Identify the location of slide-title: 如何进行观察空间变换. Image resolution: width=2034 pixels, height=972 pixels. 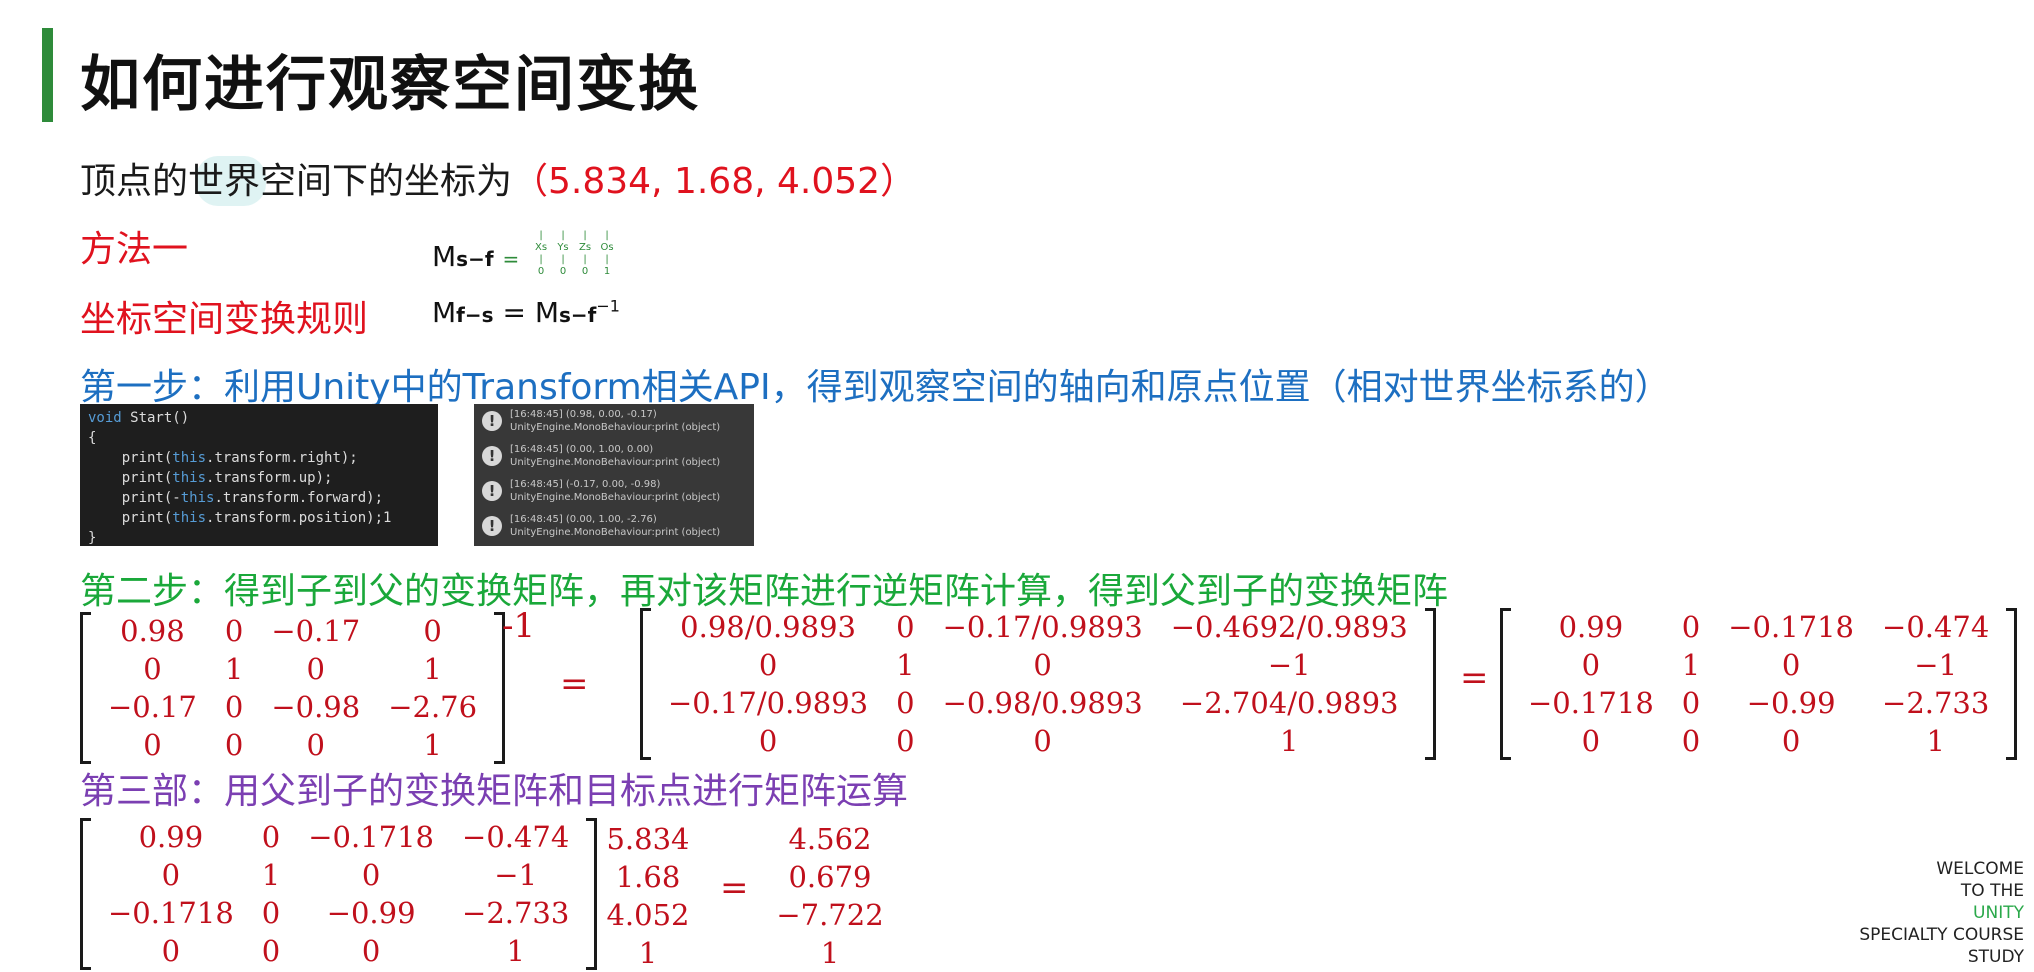
(390, 85).